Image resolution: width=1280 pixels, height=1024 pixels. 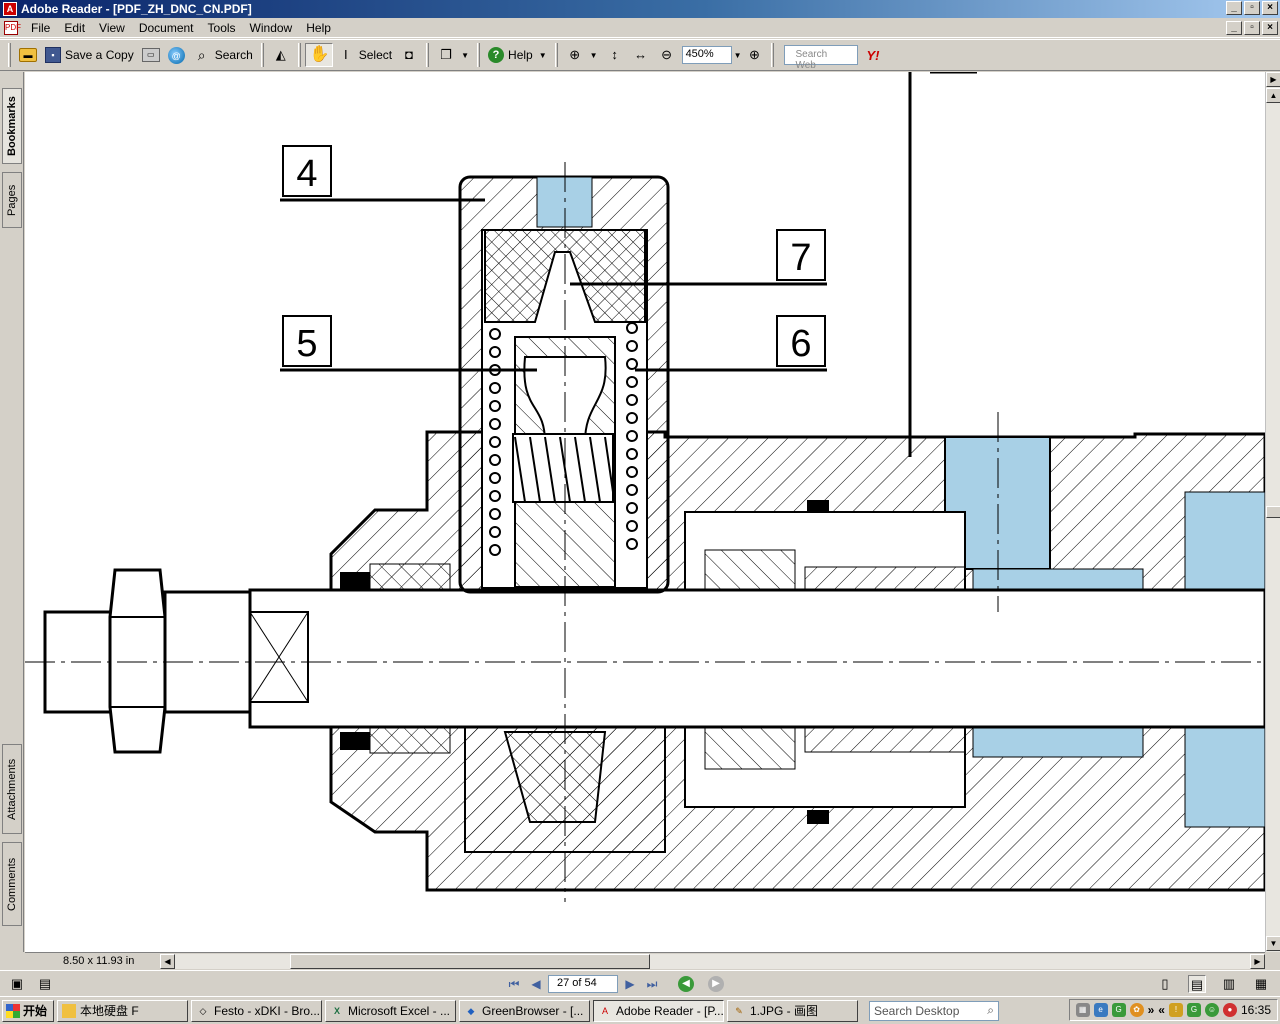 What do you see at coordinates (792, 1010) in the screenshot?
I see `task-paint: ✎ 1.JPG - 画图` at bounding box center [792, 1010].